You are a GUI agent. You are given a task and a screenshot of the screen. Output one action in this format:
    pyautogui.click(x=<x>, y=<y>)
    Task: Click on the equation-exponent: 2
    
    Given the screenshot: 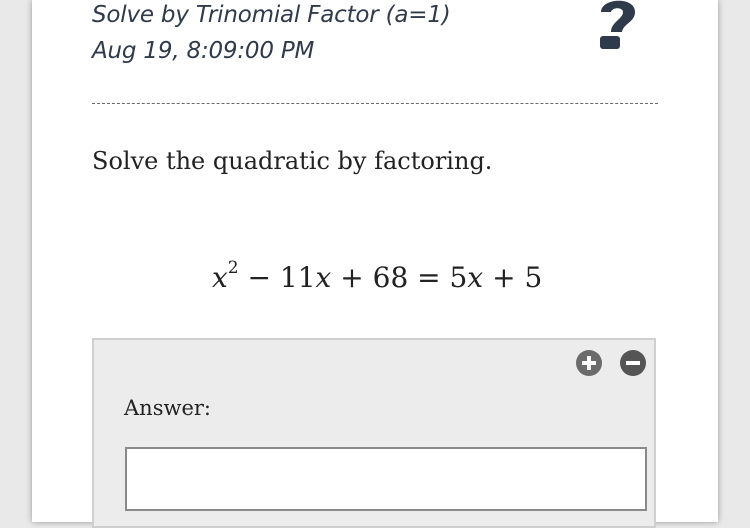 What is the action you would take?
    pyautogui.click(x=233, y=267)
    